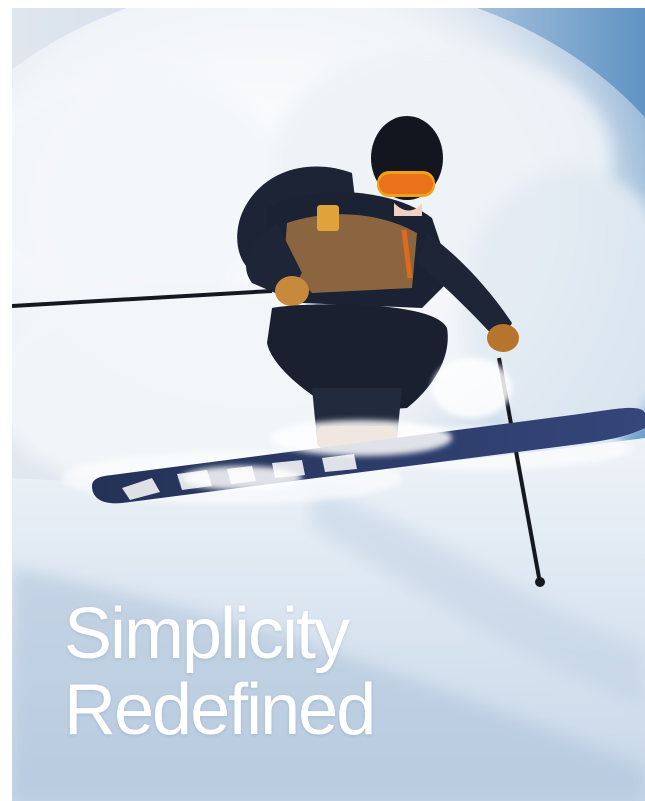 This screenshot has width=645, height=801. What do you see at coordinates (207, 634) in the screenshot?
I see `headline-line-1: Simplicity` at bounding box center [207, 634].